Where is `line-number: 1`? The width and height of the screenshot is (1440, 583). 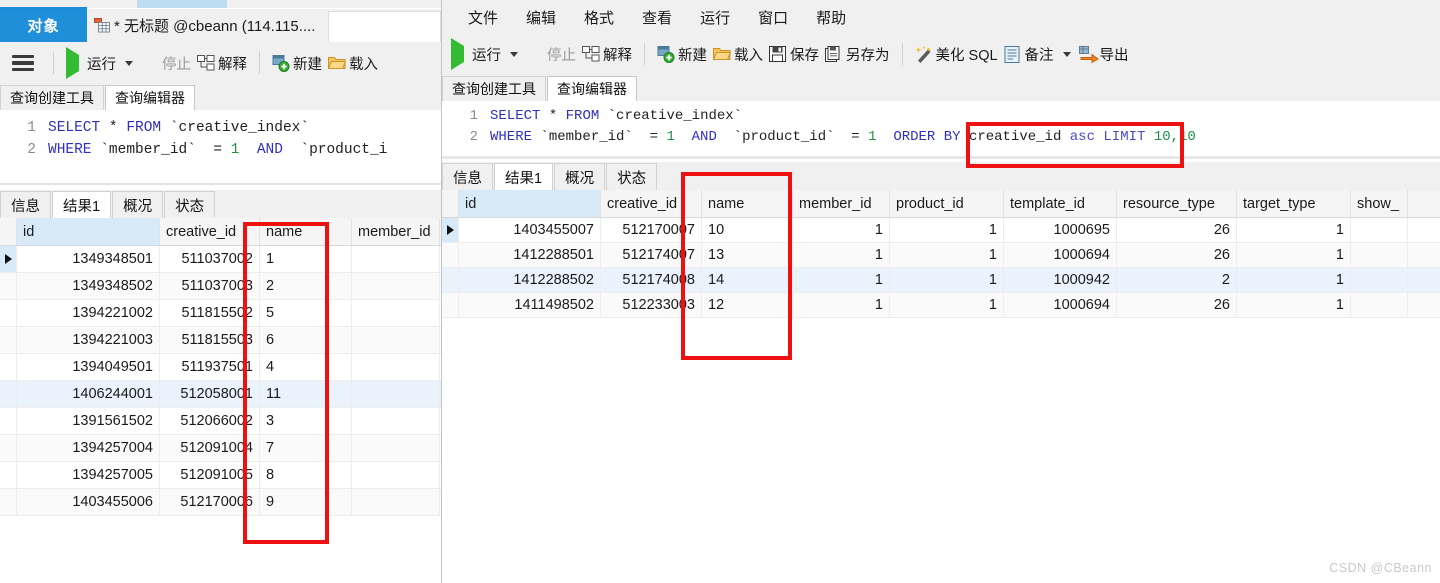
line-number: 1 is located at coordinates (473, 116).